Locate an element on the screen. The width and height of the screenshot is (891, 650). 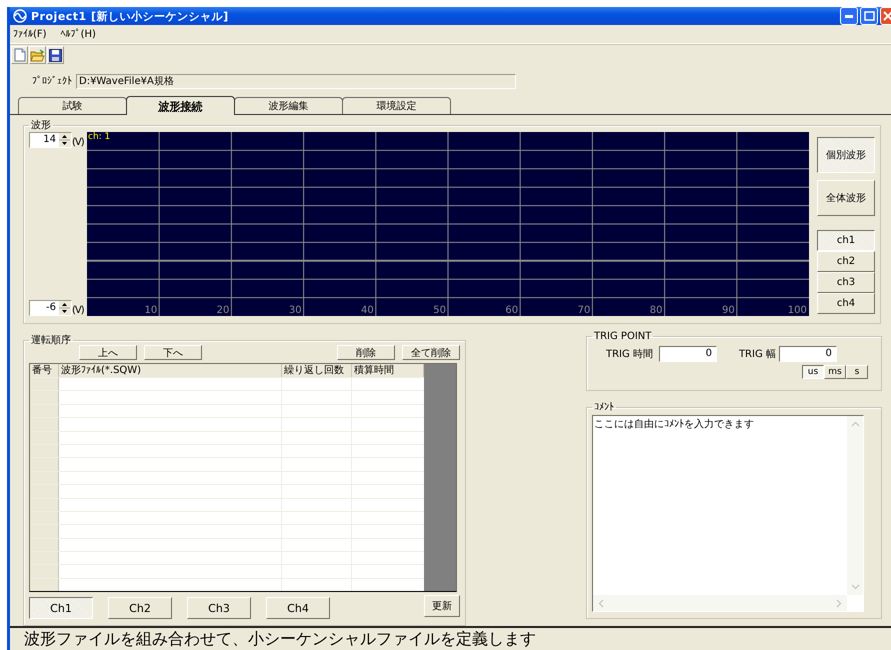
column-header: 番号 is located at coordinates (44, 370).